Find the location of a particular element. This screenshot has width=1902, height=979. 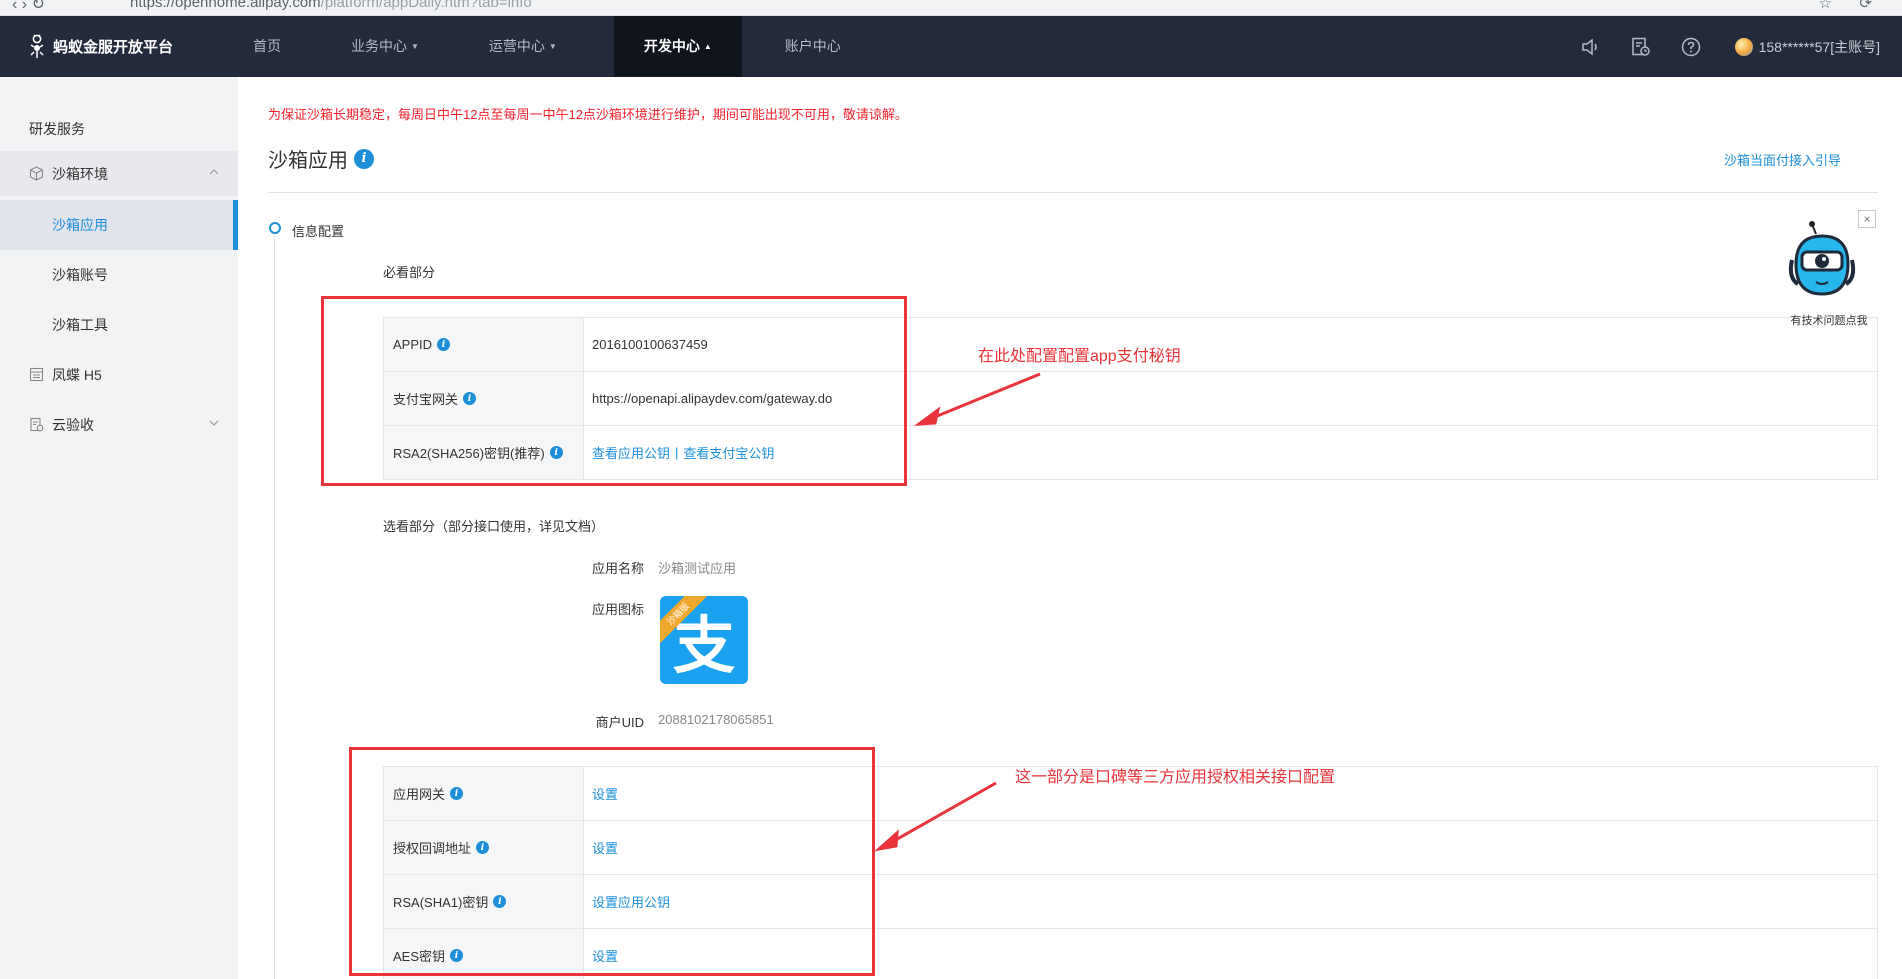

checklist-icon is located at coordinates (36, 425).